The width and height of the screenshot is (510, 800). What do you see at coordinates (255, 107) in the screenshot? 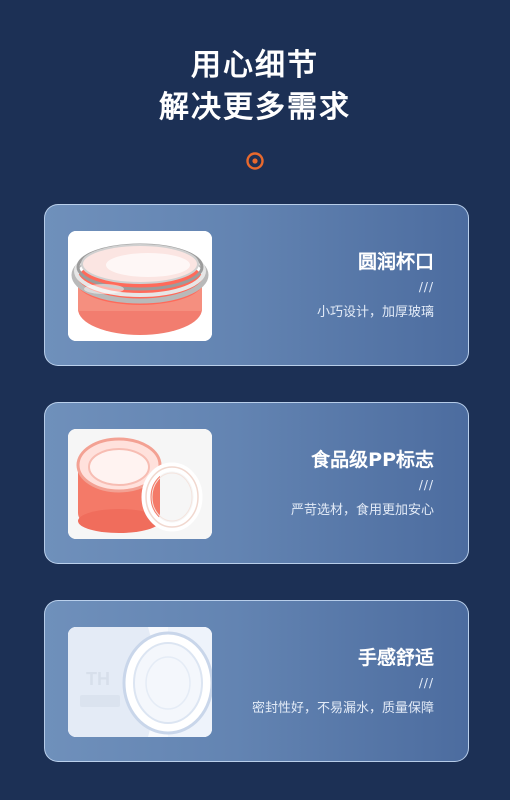
I see `page-title-line-2: 解决更多需求` at bounding box center [255, 107].